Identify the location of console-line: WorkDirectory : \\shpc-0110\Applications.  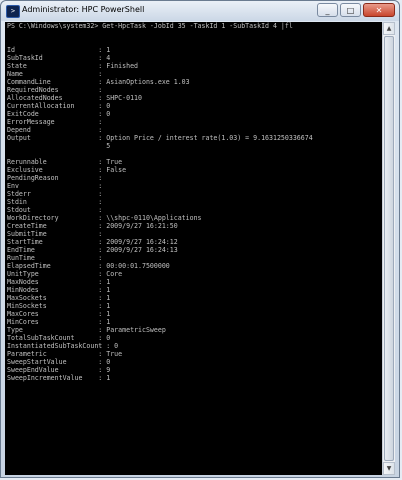
(104, 218).